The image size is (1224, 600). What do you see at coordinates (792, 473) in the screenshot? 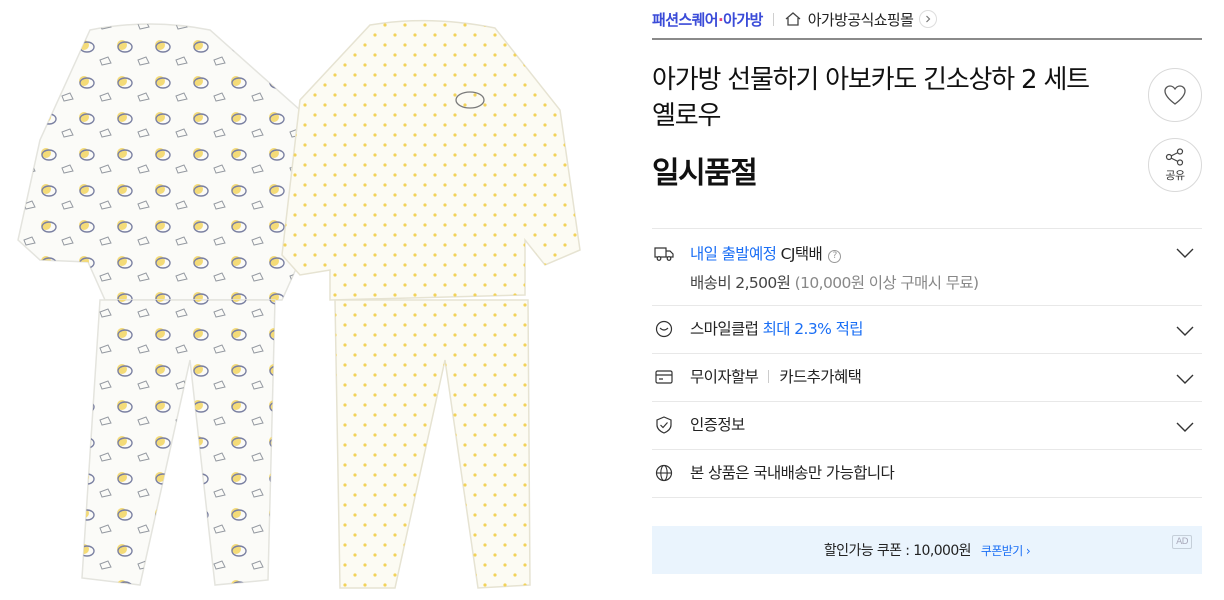
I see `delivery-notice-label: 본 상품은 국내배송만 가능합니다` at bounding box center [792, 473].